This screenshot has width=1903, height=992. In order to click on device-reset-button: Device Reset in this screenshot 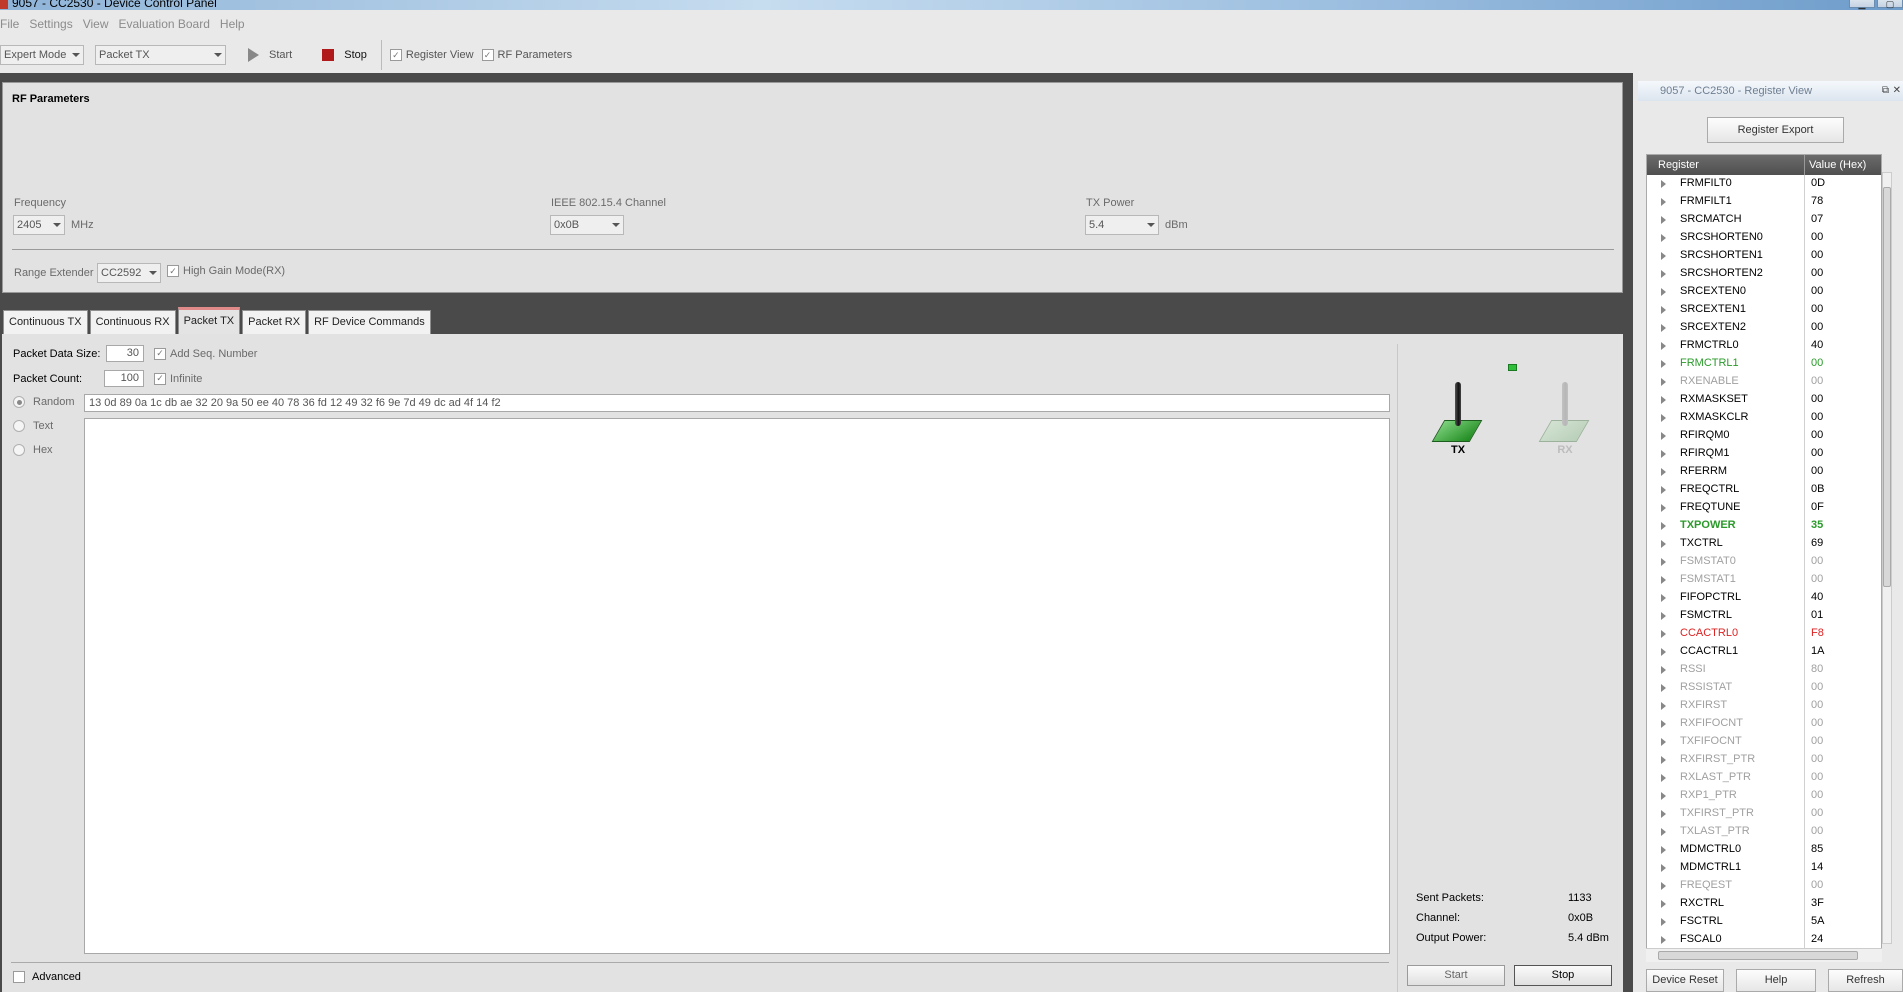, I will do `click(1685, 980)`.